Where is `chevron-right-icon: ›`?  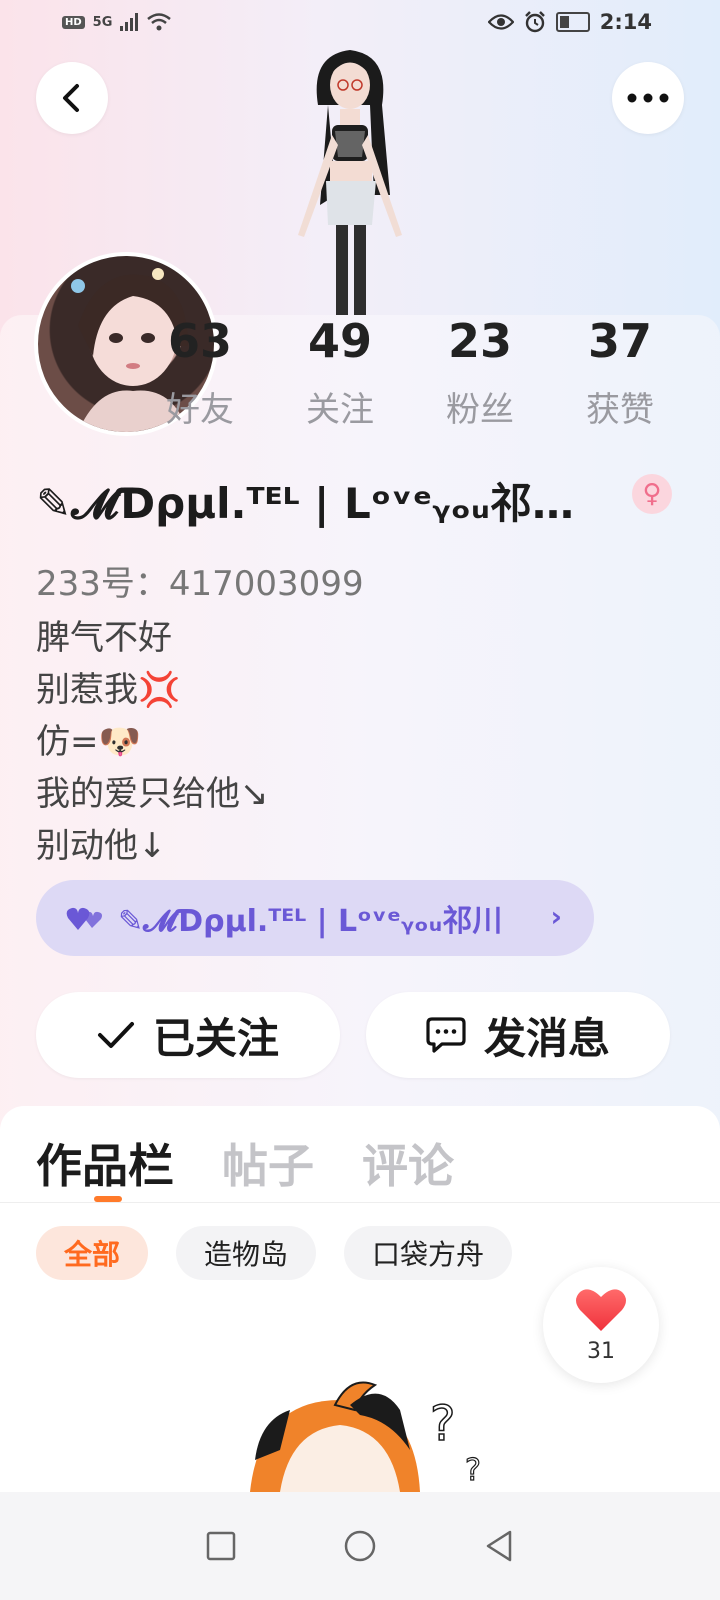 chevron-right-icon: › is located at coordinates (556, 916).